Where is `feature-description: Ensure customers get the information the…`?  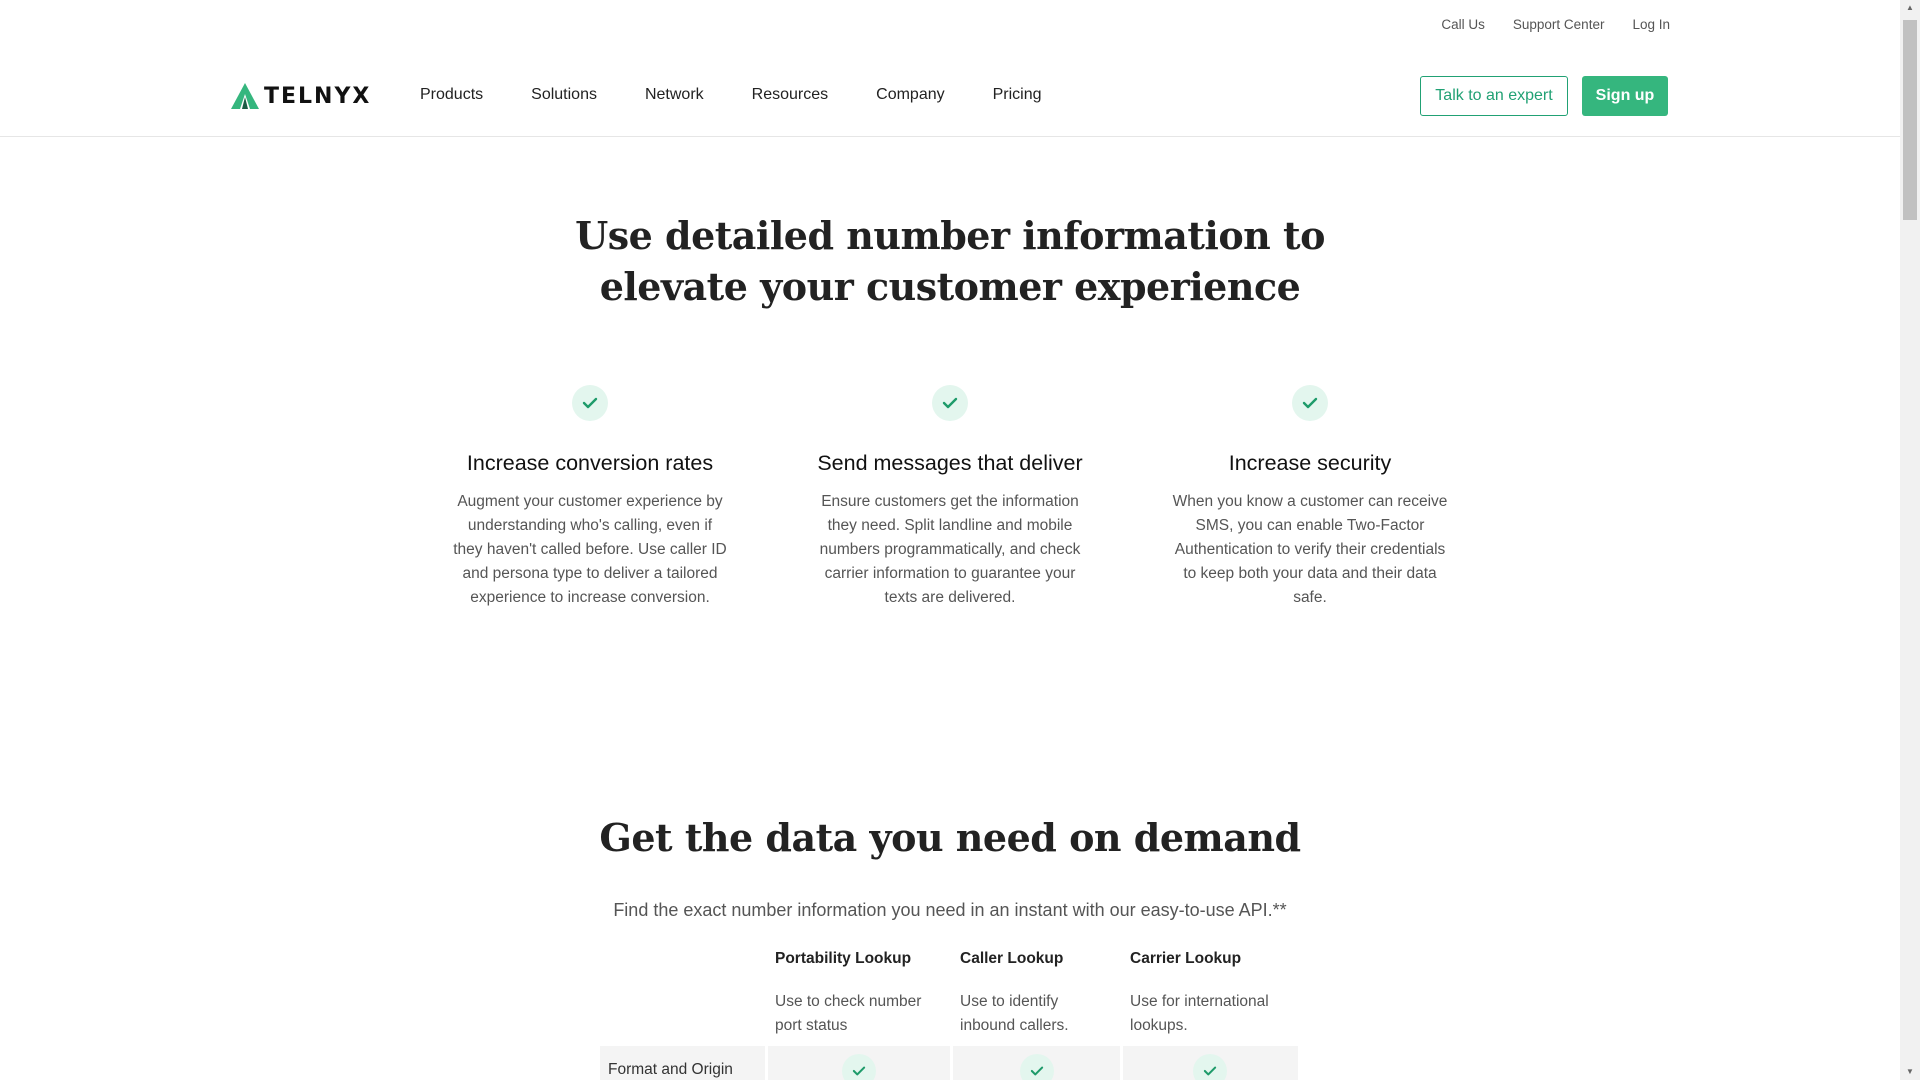 feature-description: Ensure customers get the information the… is located at coordinates (950, 549).